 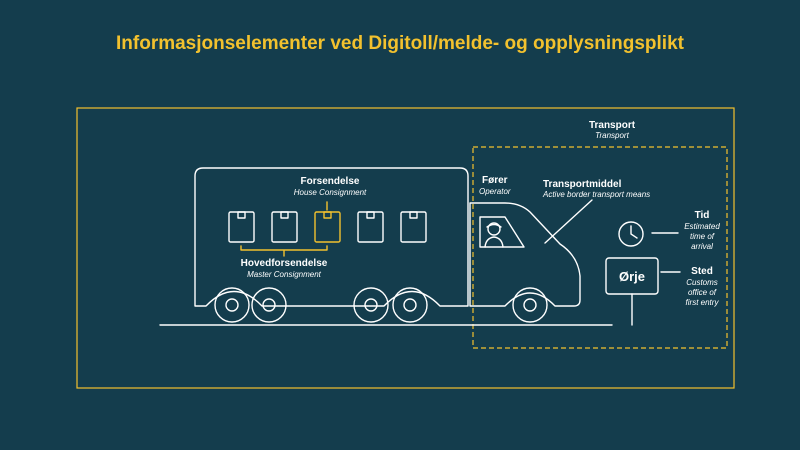 What do you see at coordinates (597, 194) in the screenshot?
I see `means-sub: Active border transport means` at bounding box center [597, 194].